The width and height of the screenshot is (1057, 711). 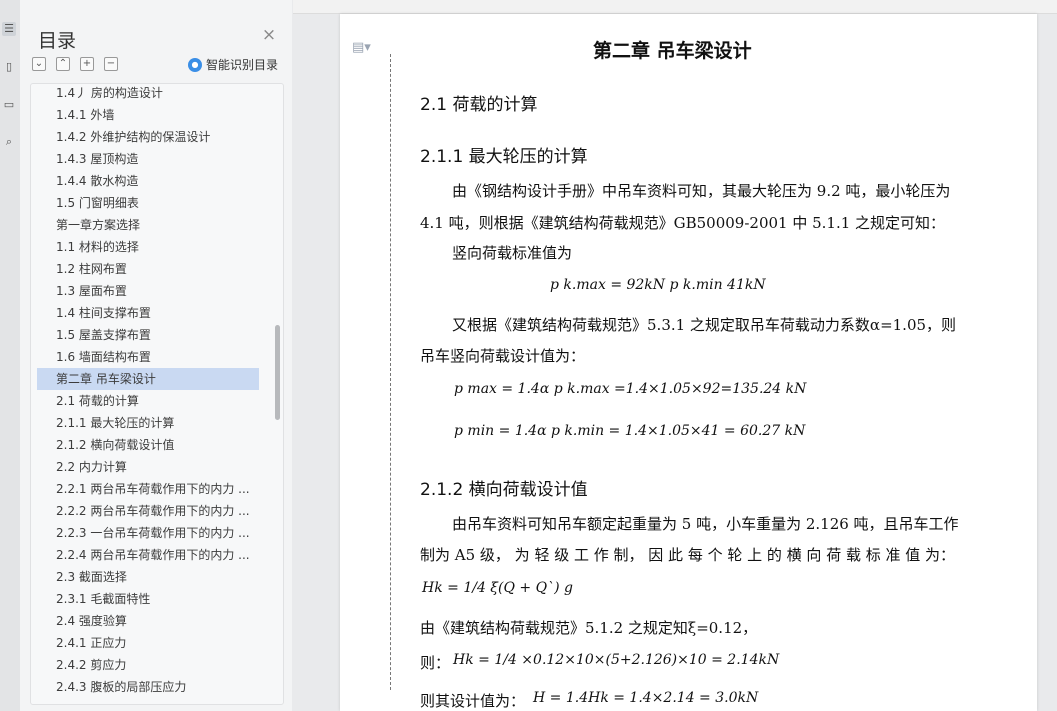 What do you see at coordinates (148, 313) in the screenshot?
I see `toc-item: 1.4 柱间支撑布置` at bounding box center [148, 313].